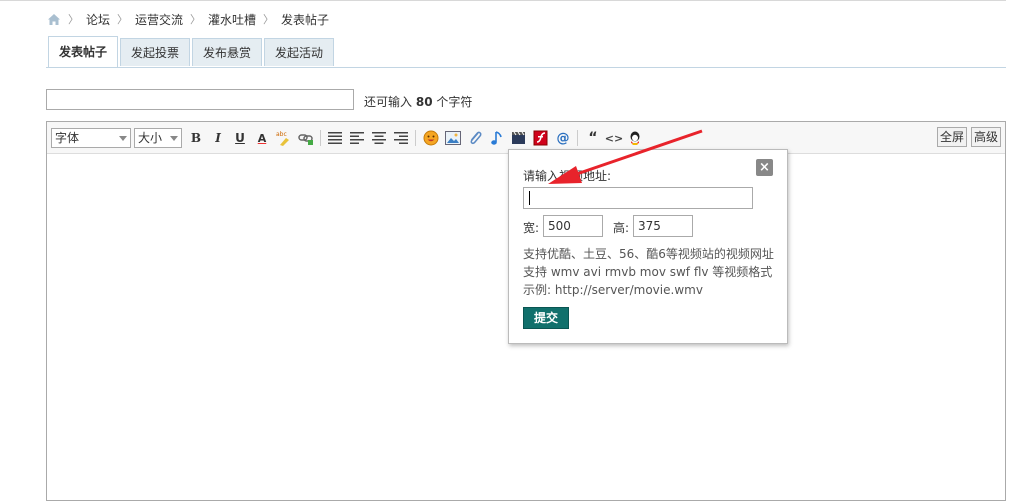 The image size is (1013, 501). What do you see at coordinates (567, 176) in the screenshot?
I see `video-url-label: 请输入视频地址:` at bounding box center [567, 176].